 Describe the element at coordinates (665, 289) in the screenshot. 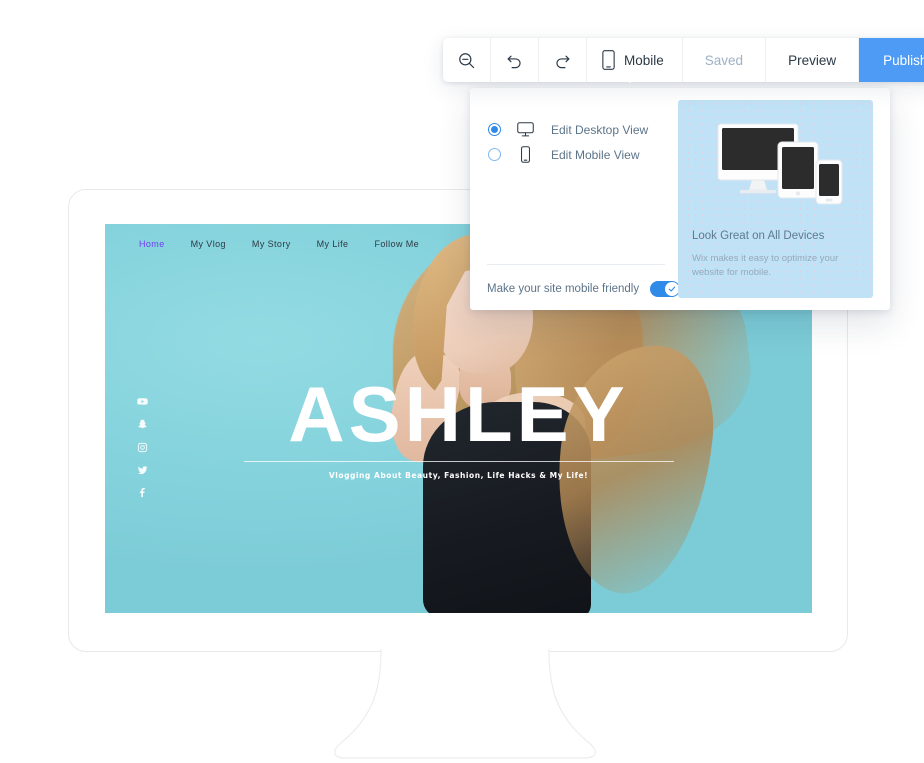

I see `mobile-friendly-toggle` at that location.